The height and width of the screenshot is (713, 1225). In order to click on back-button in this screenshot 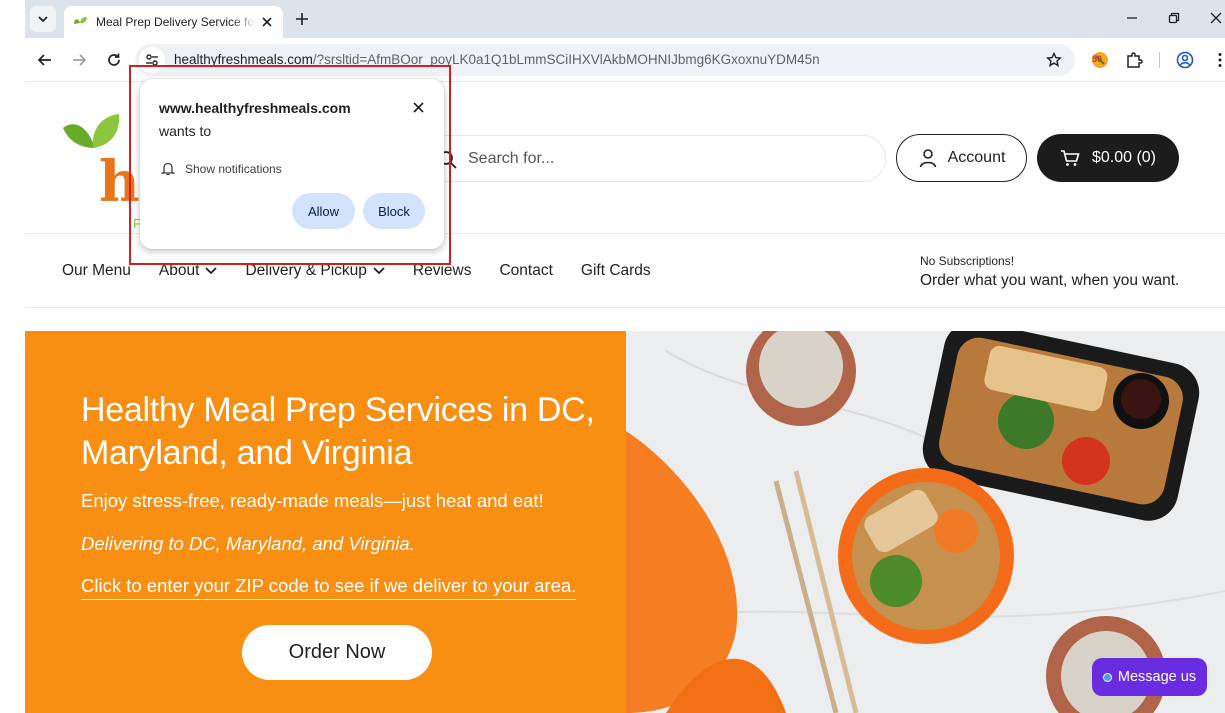, I will do `click(45, 60)`.